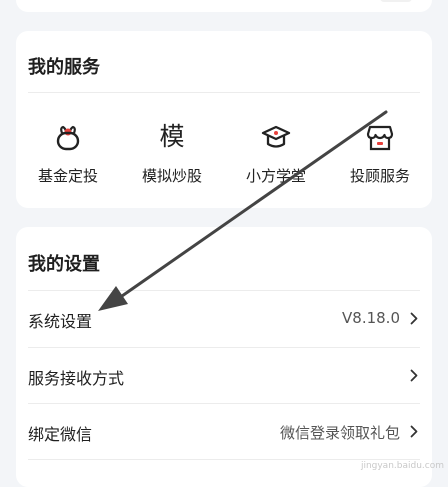 This screenshot has width=448, height=487. I want to click on fund-piggy-bag-icon, so click(68, 138).